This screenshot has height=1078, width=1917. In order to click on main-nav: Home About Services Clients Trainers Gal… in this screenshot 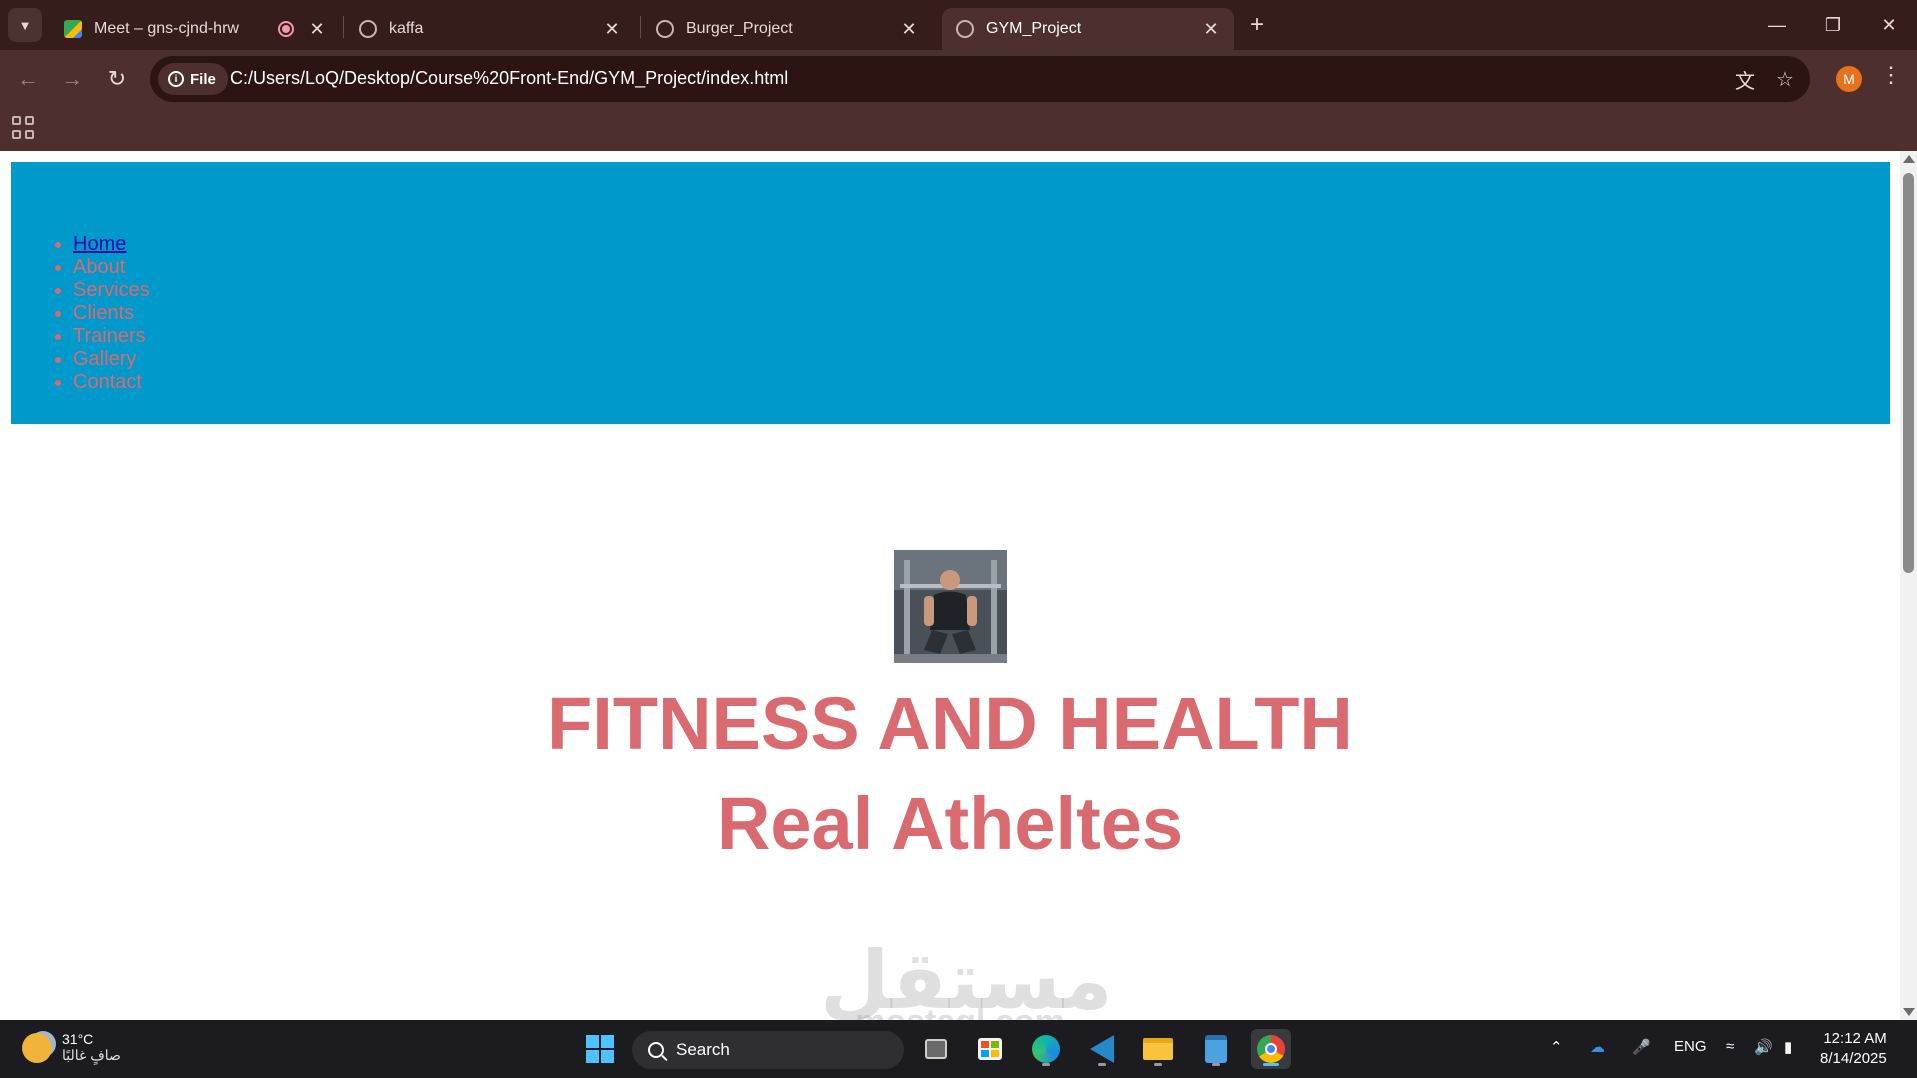, I will do `click(105, 313)`.